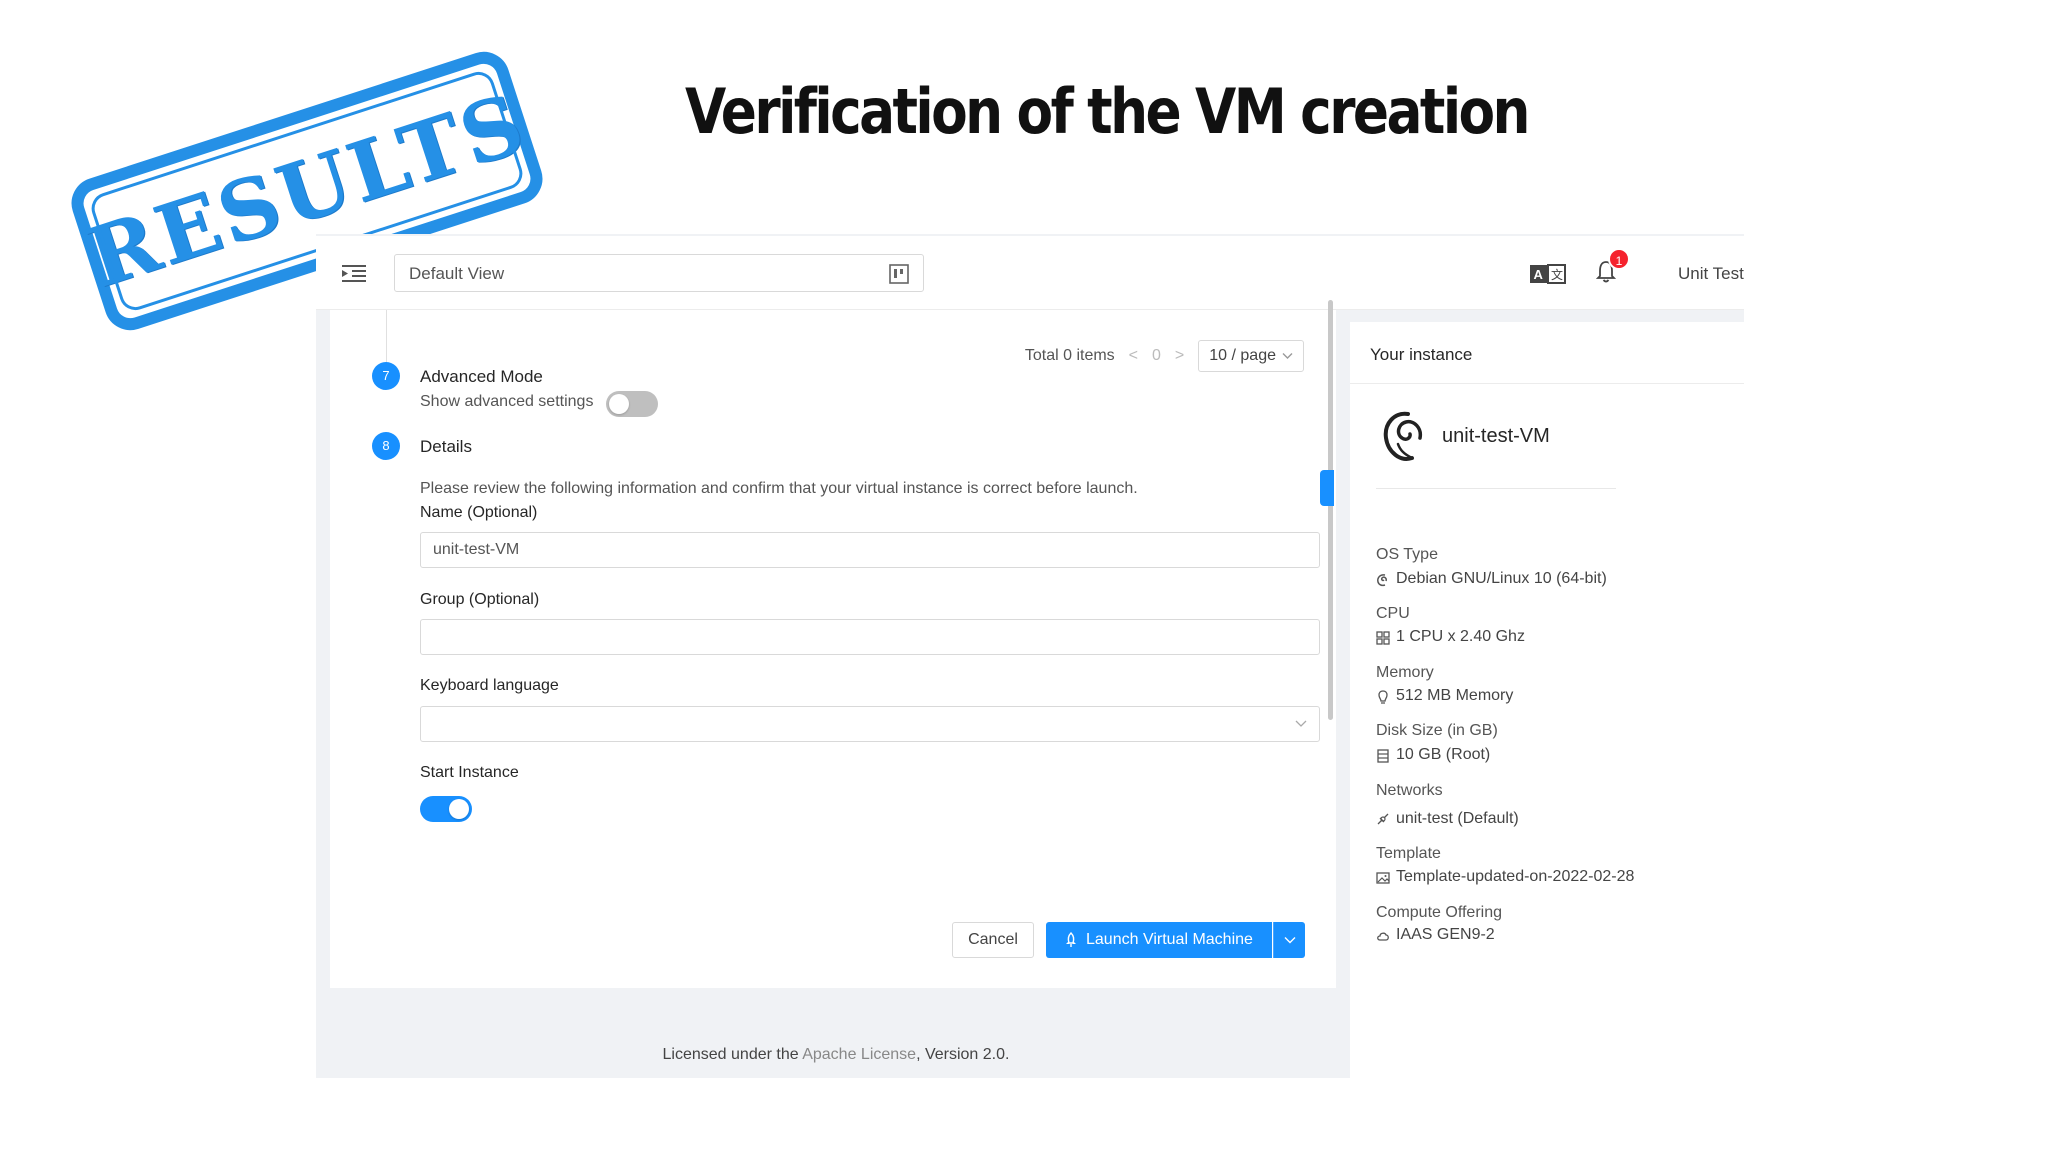 Image resolution: width=2048 pixels, height=1152 pixels. I want to click on disk-size-value: 10 GB (Root), so click(1443, 754).